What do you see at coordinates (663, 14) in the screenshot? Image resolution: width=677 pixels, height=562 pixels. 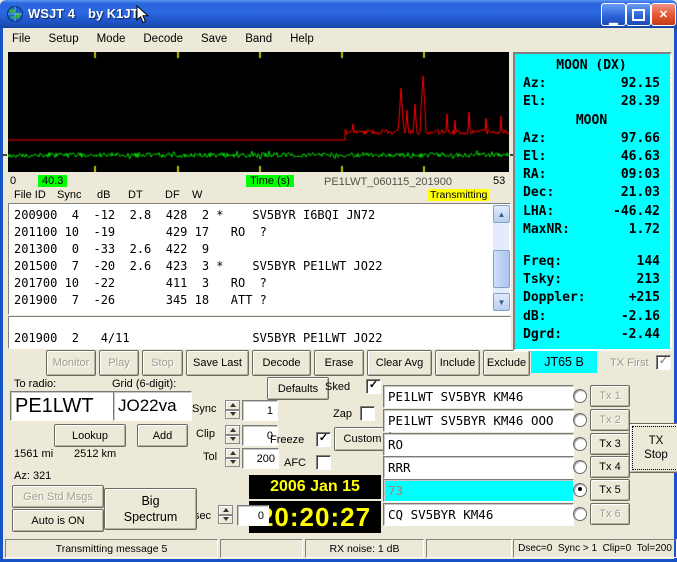 I see `close-button: ✕` at bounding box center [663, 14].